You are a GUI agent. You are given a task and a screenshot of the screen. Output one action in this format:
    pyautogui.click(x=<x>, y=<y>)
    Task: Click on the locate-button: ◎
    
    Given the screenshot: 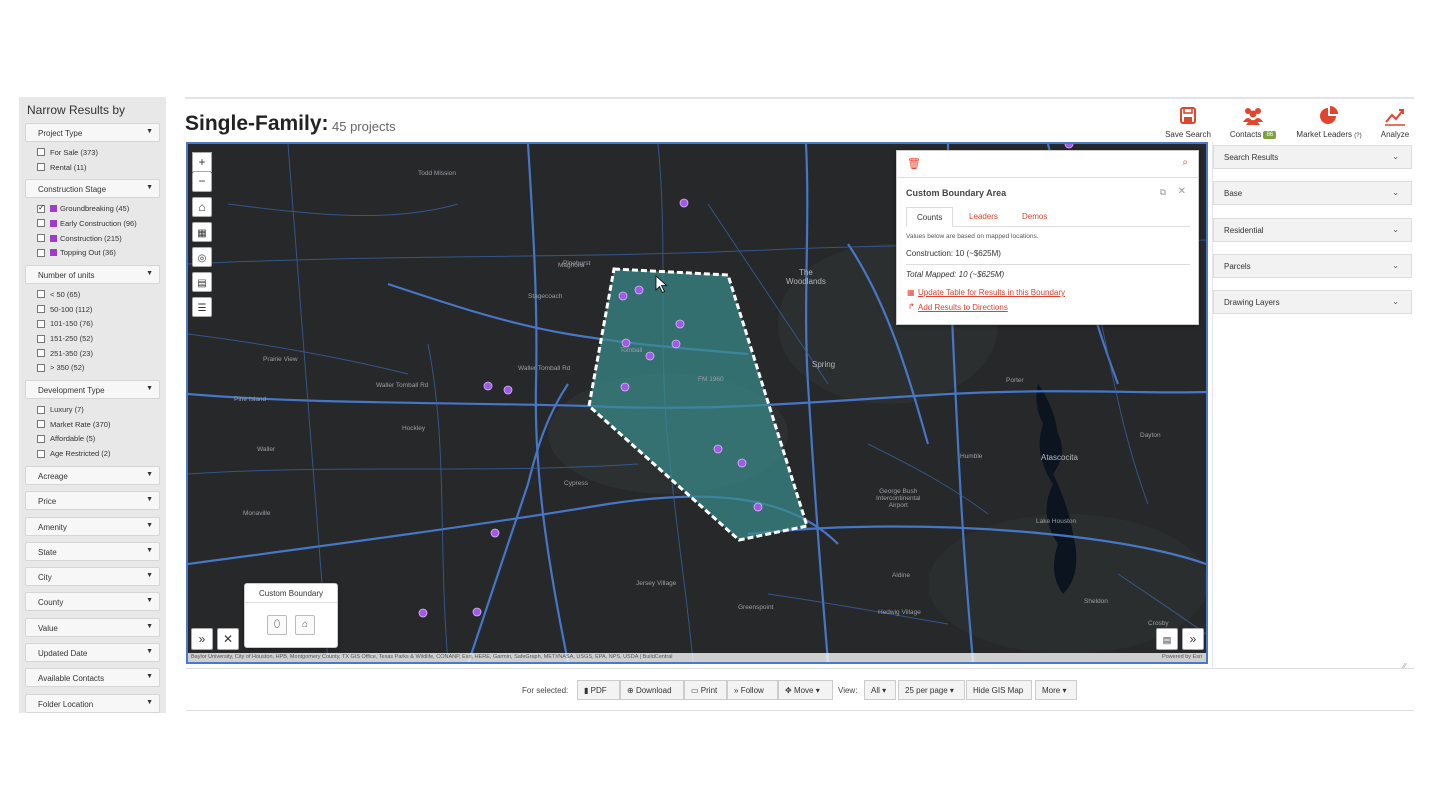 What is the action you would take?
    pyautogui.click(x=202, y=257)
    